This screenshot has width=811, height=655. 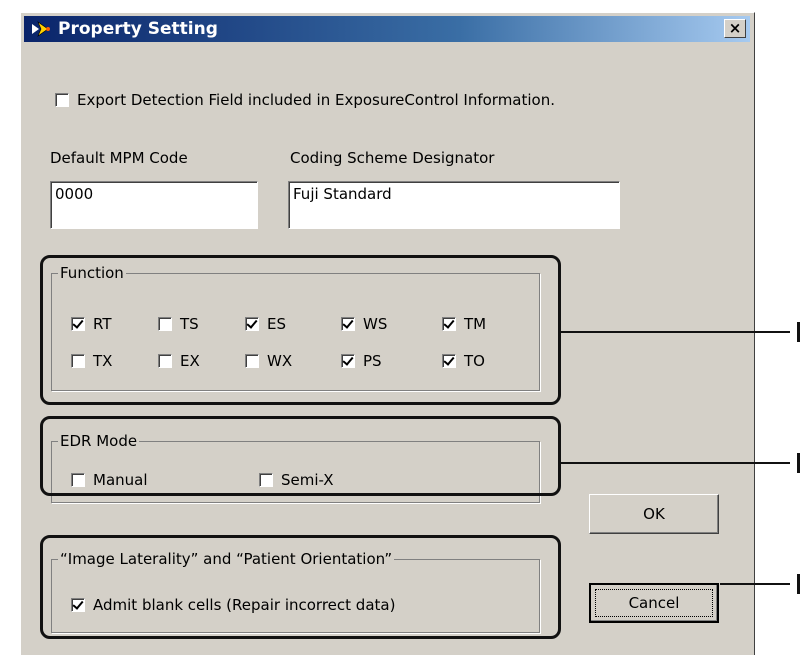 What do you see at coordinates (387, 29) in the screenshot?
I see `title-bar: Property Setting ×` at bounding box center [387, 29].